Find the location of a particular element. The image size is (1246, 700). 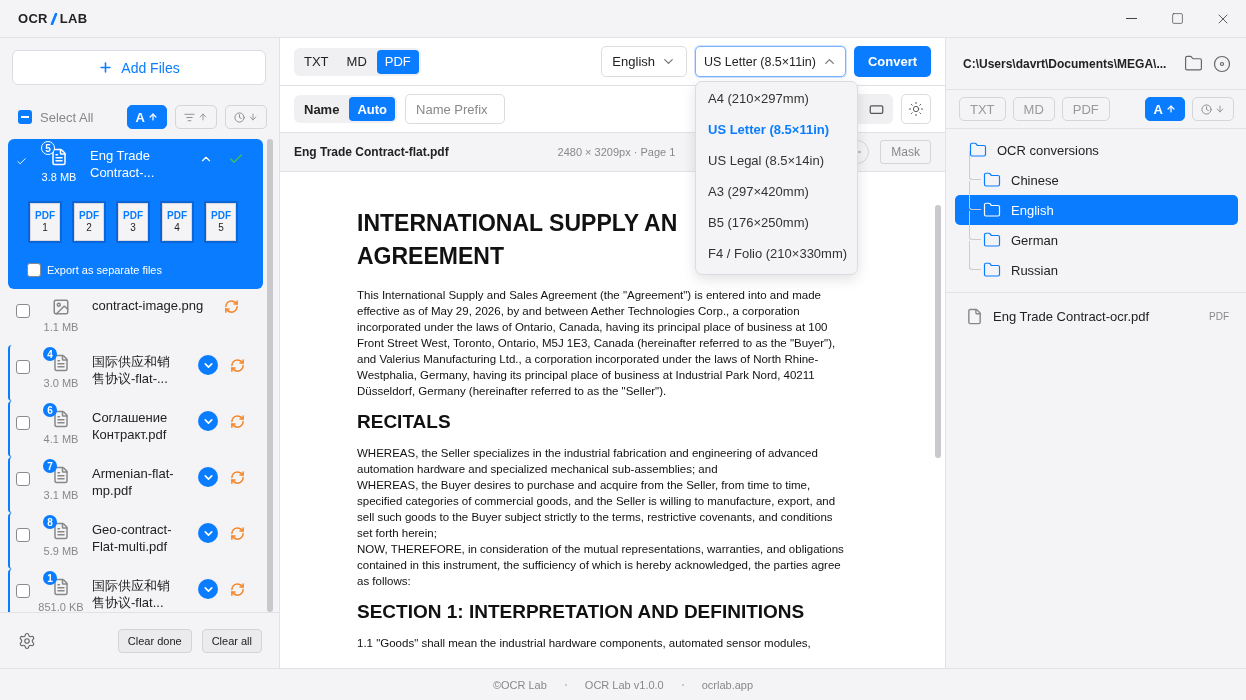

count-badge: 8 is located at coordinates (50, 522).